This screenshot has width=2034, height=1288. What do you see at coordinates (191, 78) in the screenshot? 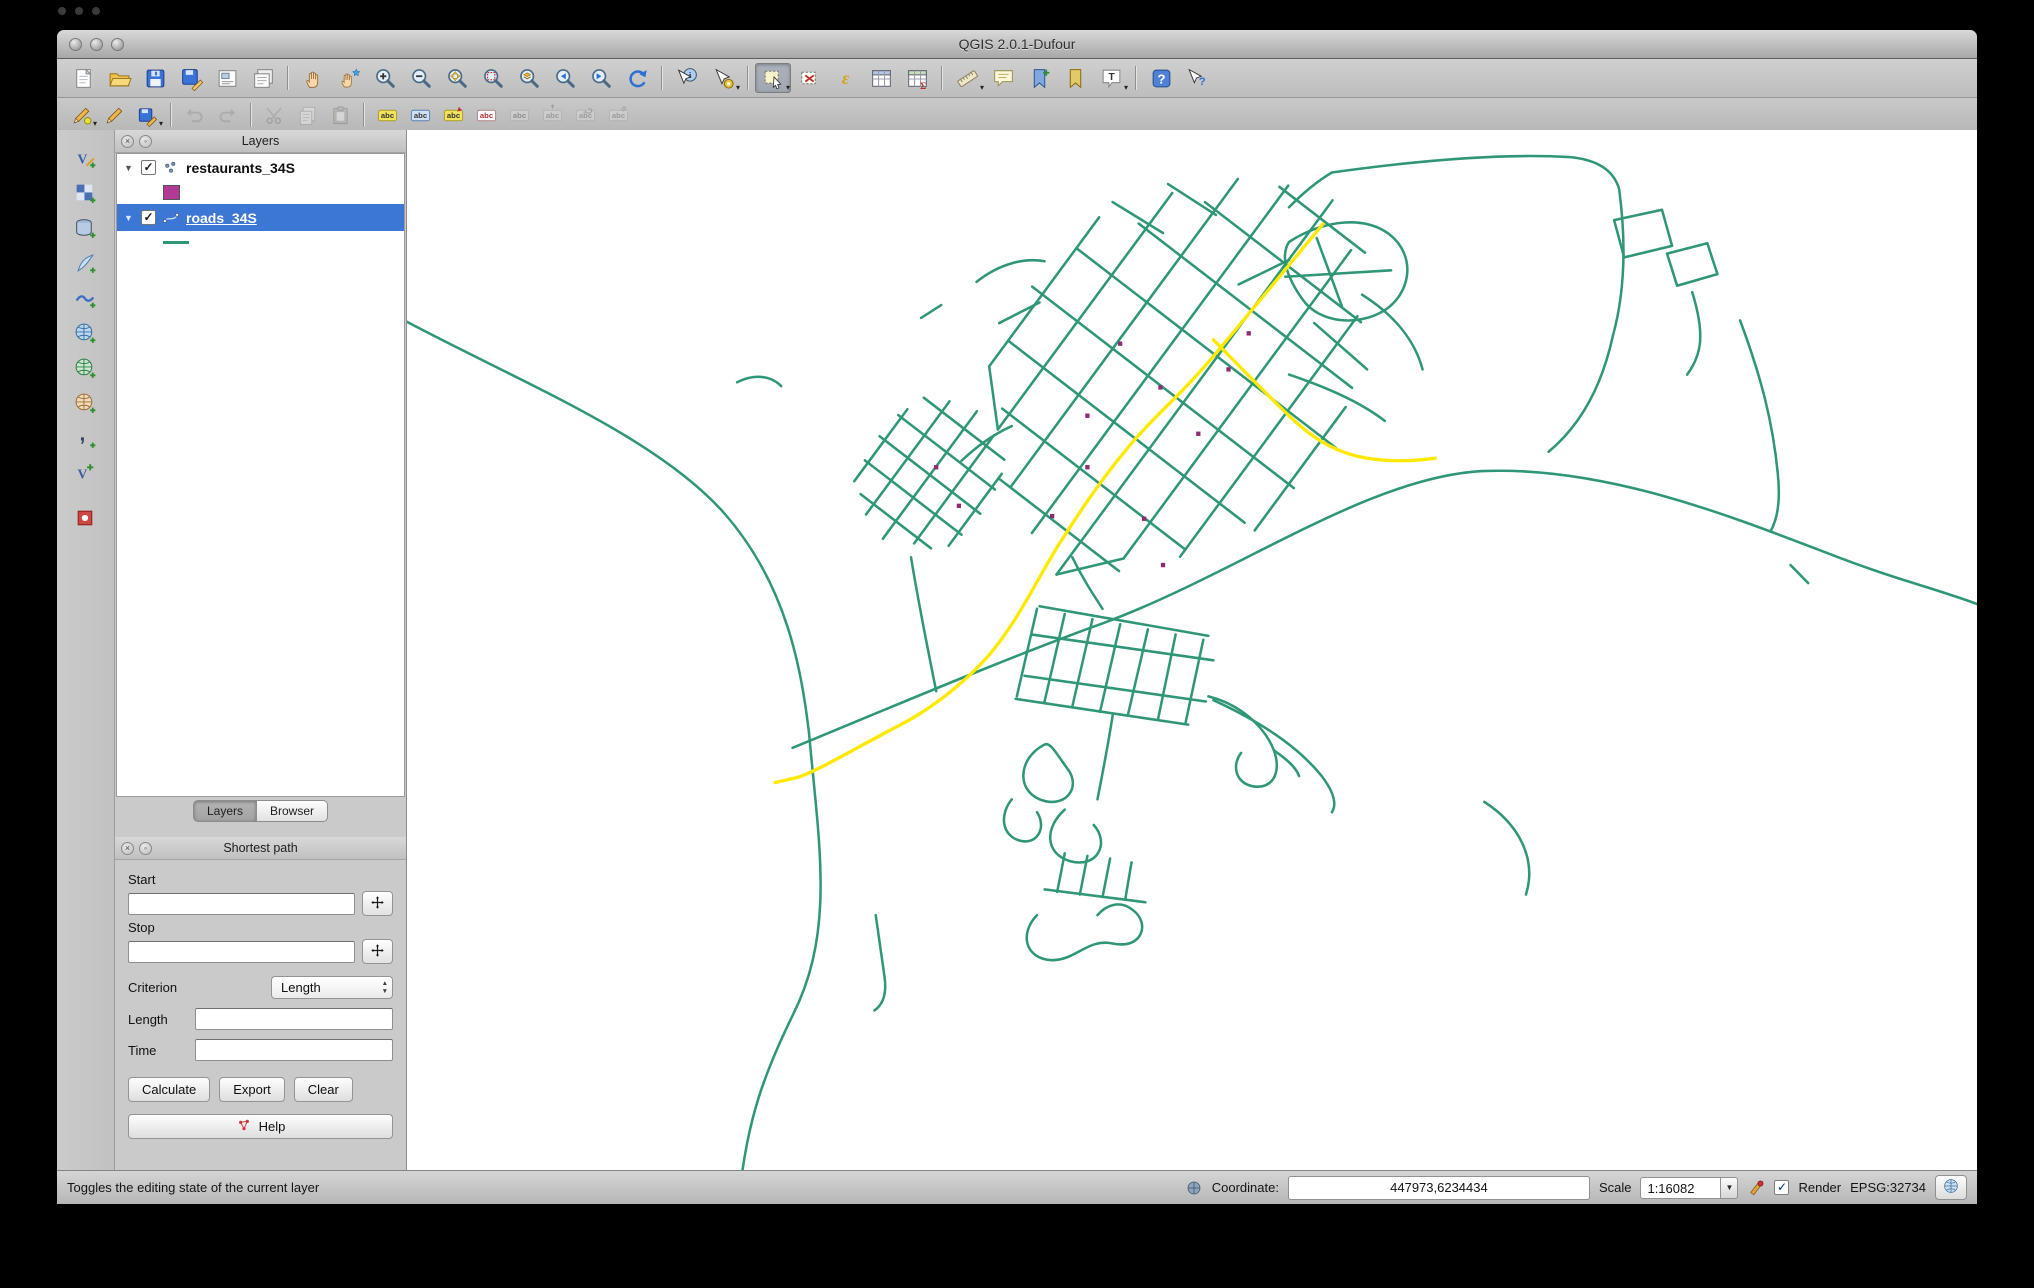
I see `save-project-as-button` at bounding box center [191, 78].